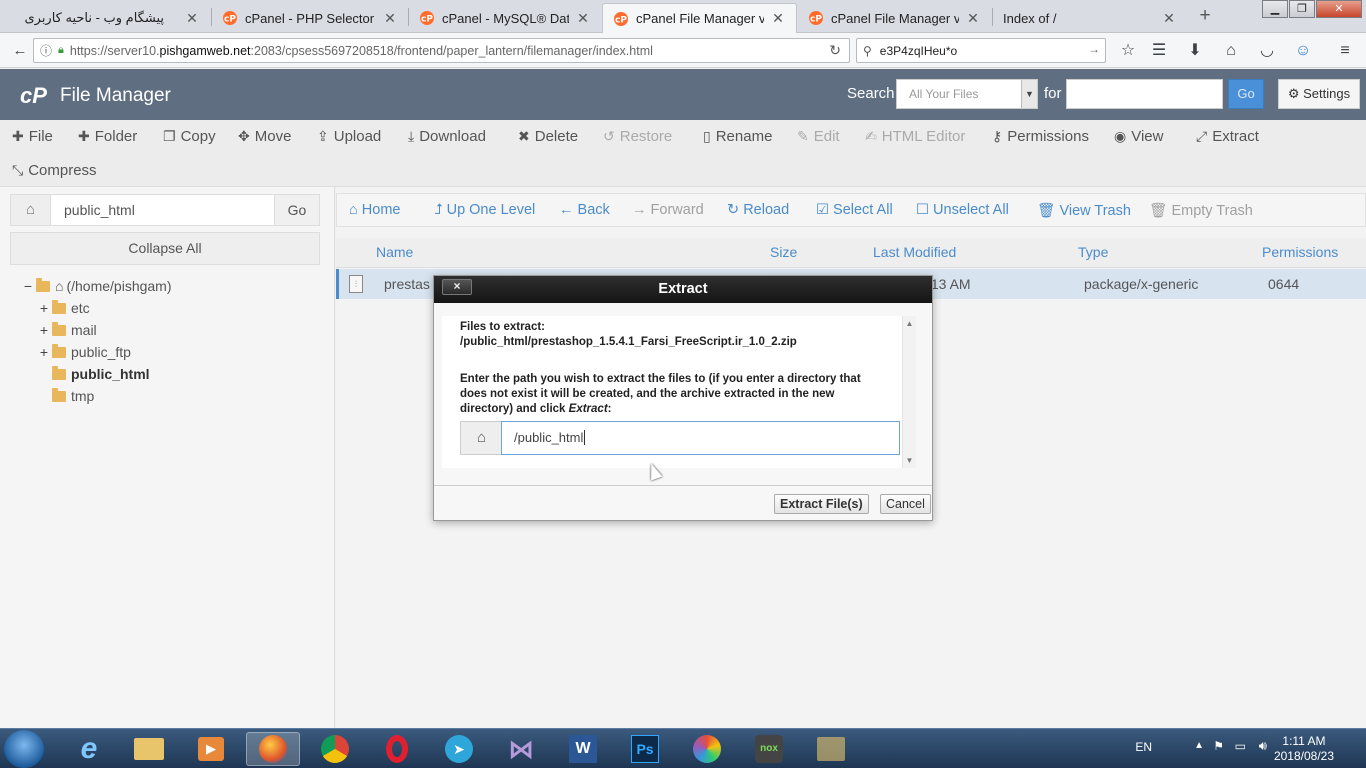  Describe the element at coordinates (1090, 18) in the screenshot. I see `tab-index-of: Index of / ✕` at that location.